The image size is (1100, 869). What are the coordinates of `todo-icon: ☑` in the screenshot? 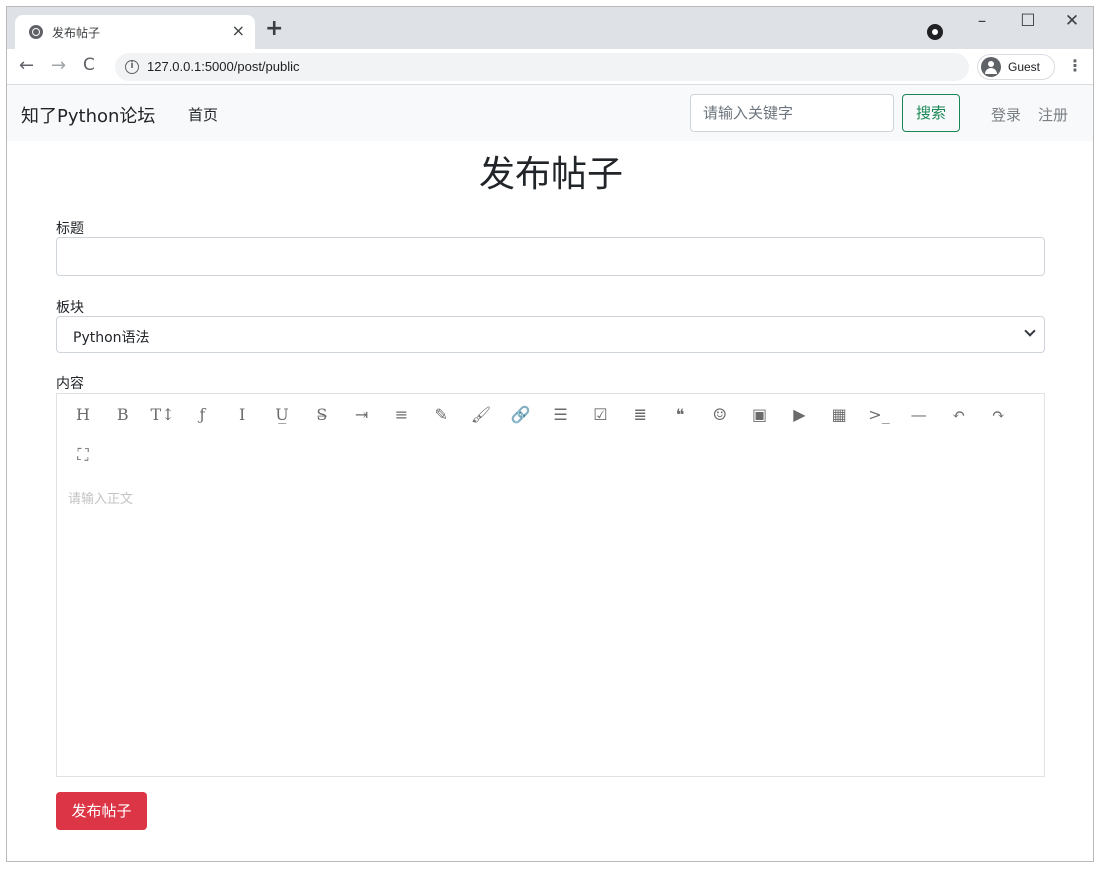 It's located at (600, 415).